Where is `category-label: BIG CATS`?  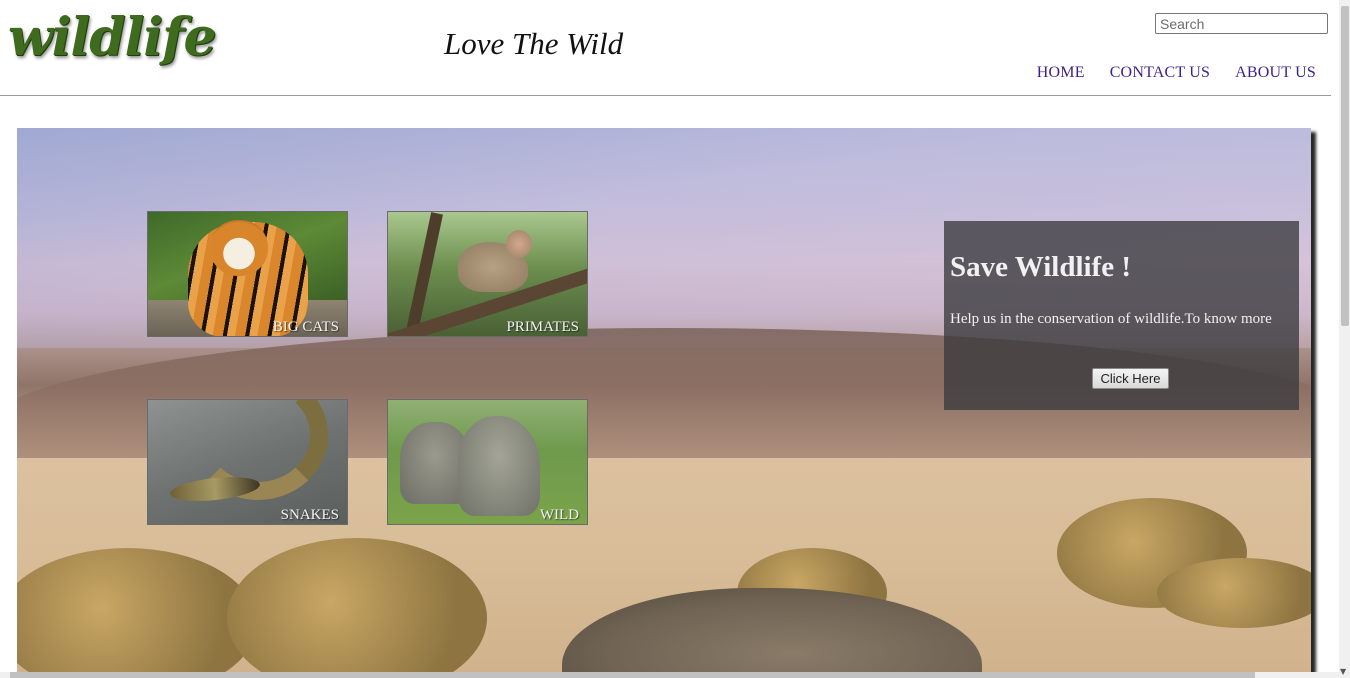
category-label: BIG CATS is located at coordinates (305, 327).